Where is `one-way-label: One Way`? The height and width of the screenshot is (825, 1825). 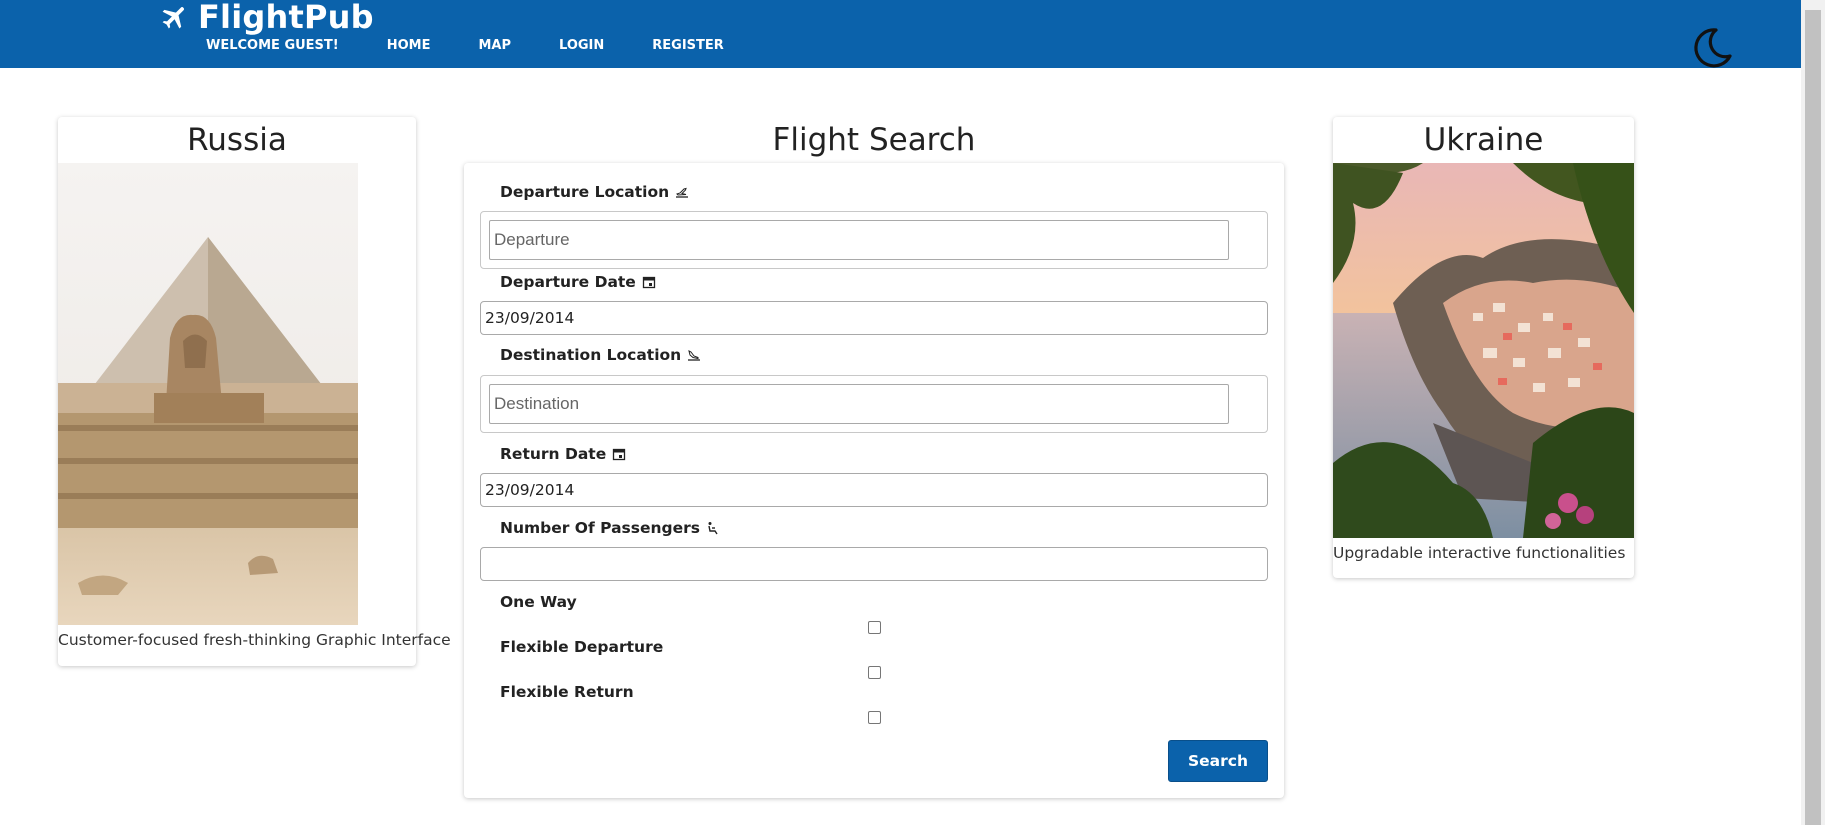
one-way-label: One Way is located at coordinates (538, 602).